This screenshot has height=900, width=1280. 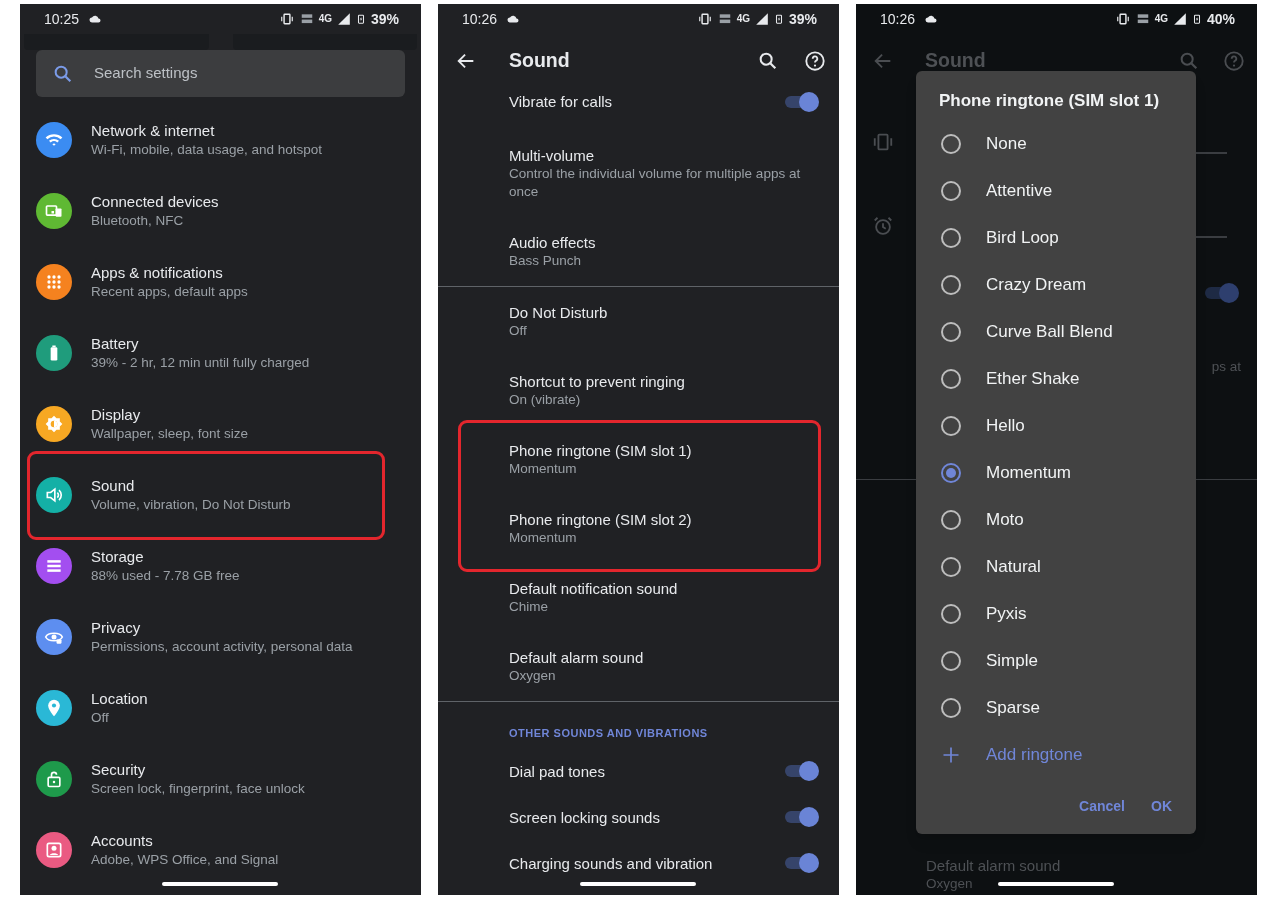 What do you see at coordinates (113, 485) in the screenshot?
I see `item-title: Sound` at bounding box center [113, 485].